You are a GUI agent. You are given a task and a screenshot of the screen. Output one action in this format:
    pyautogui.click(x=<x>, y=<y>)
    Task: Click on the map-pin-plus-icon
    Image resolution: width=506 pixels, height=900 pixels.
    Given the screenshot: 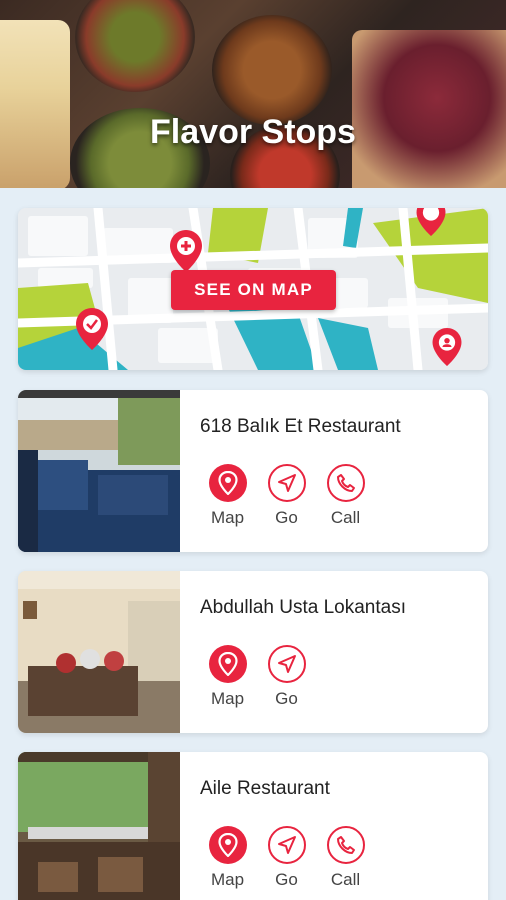 What is the action you would take?
    pyautogui.click(x=186, y=251)
    